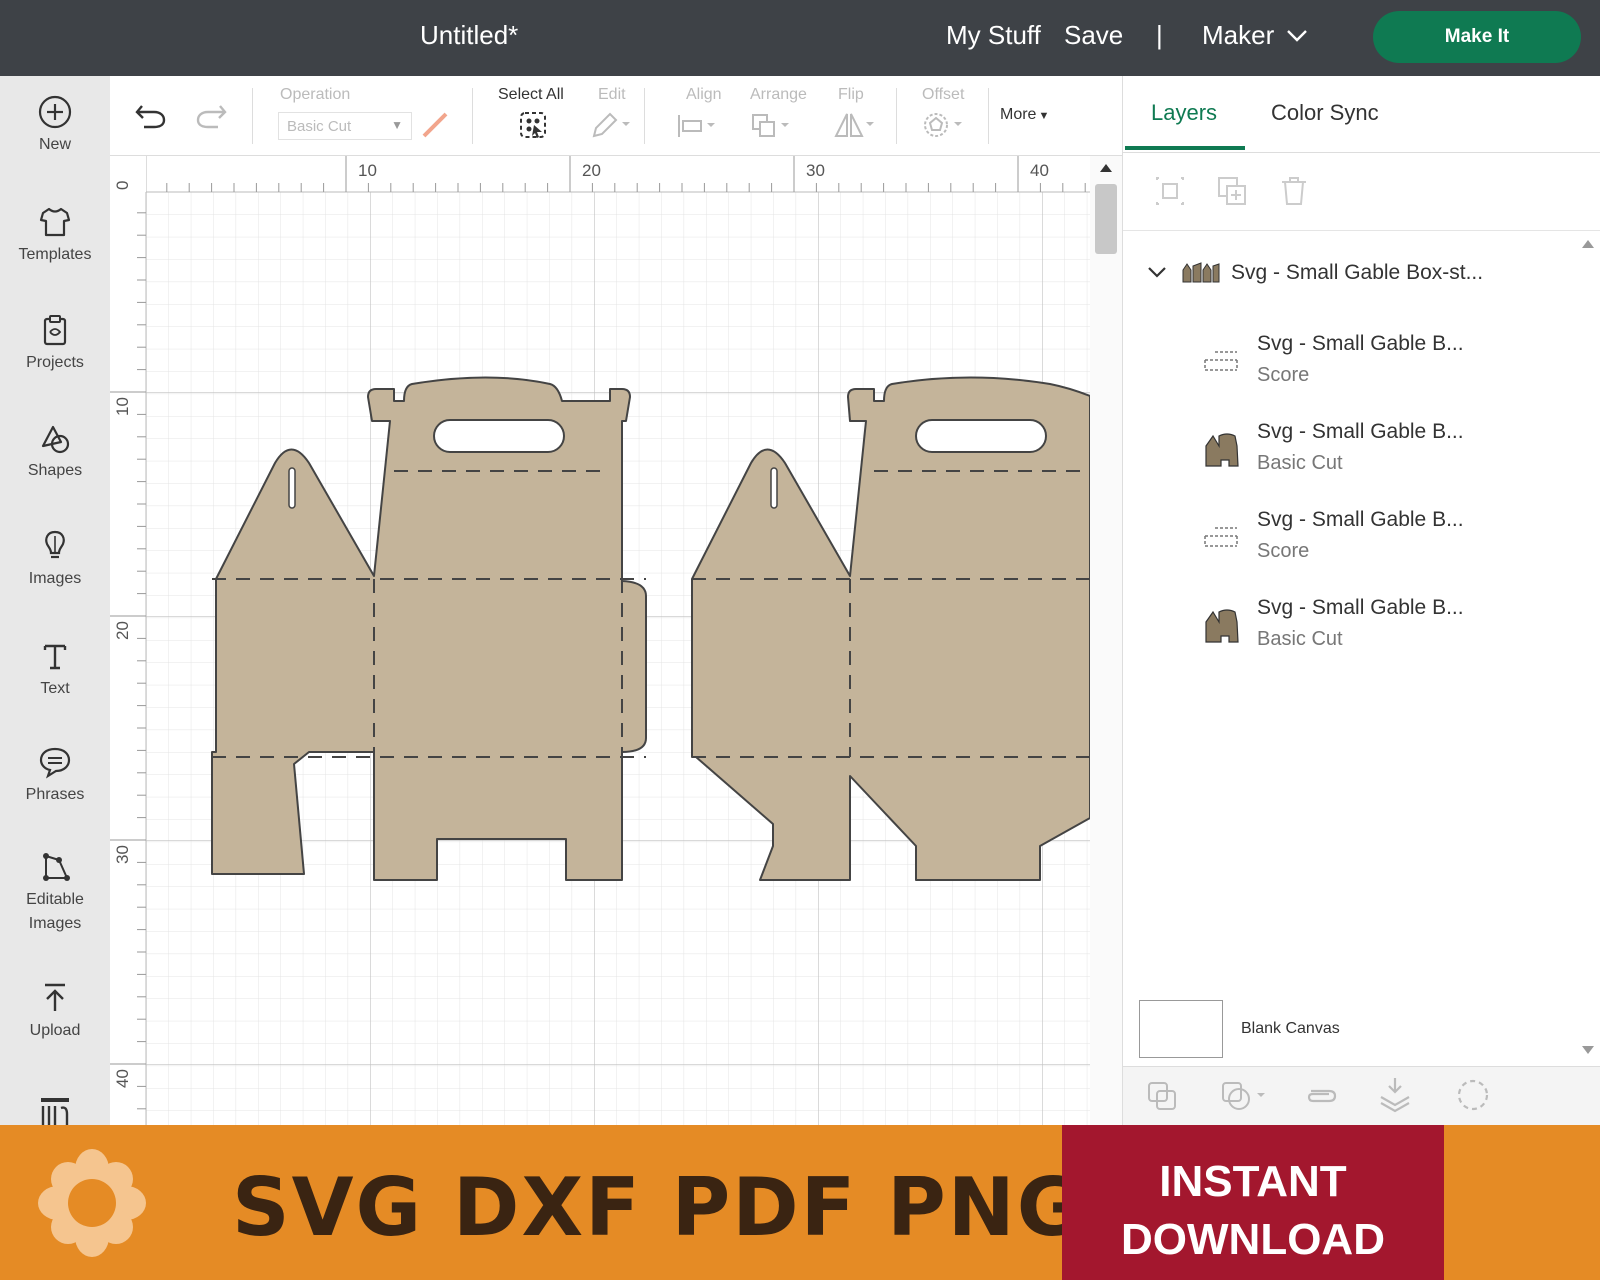 The height and width of the screenshot is (1280, 1600). I want to click on slice-icon, so click(1162, 1096).